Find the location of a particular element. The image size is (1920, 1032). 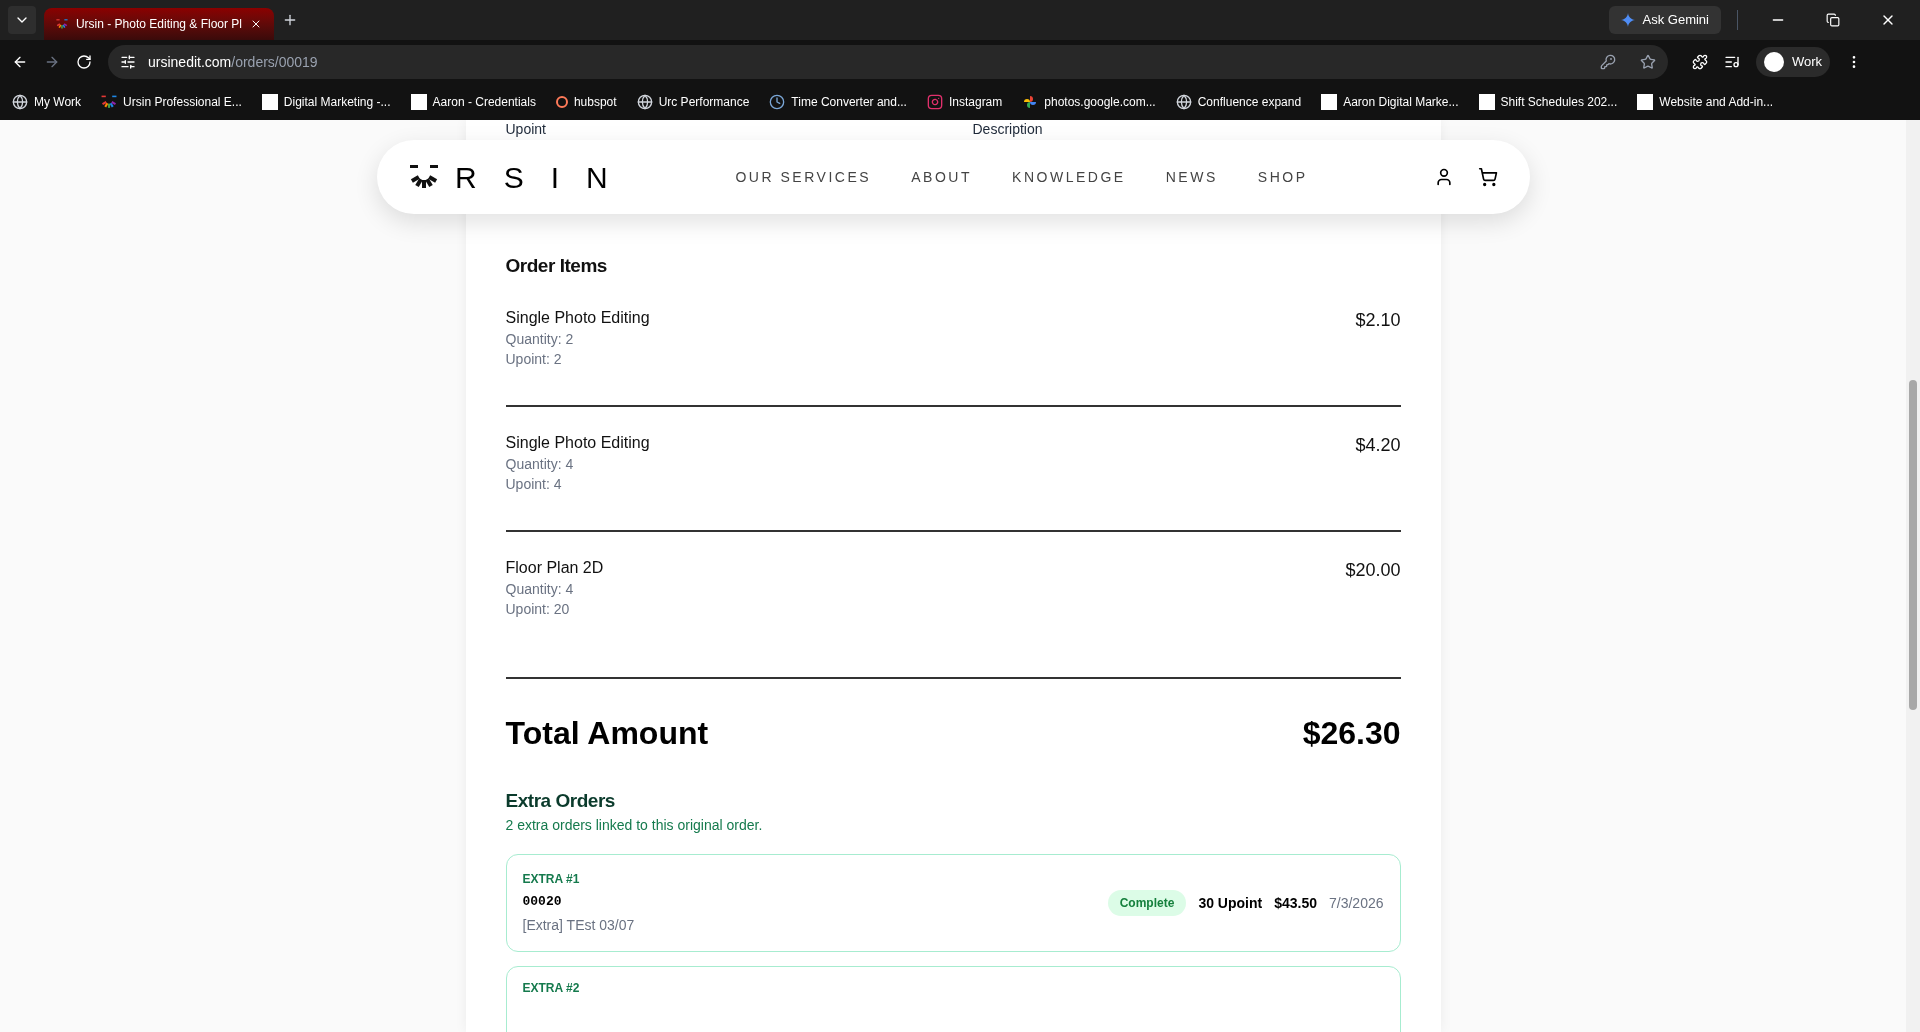

pinwheel-icon is located at coordinates (1030, 102).